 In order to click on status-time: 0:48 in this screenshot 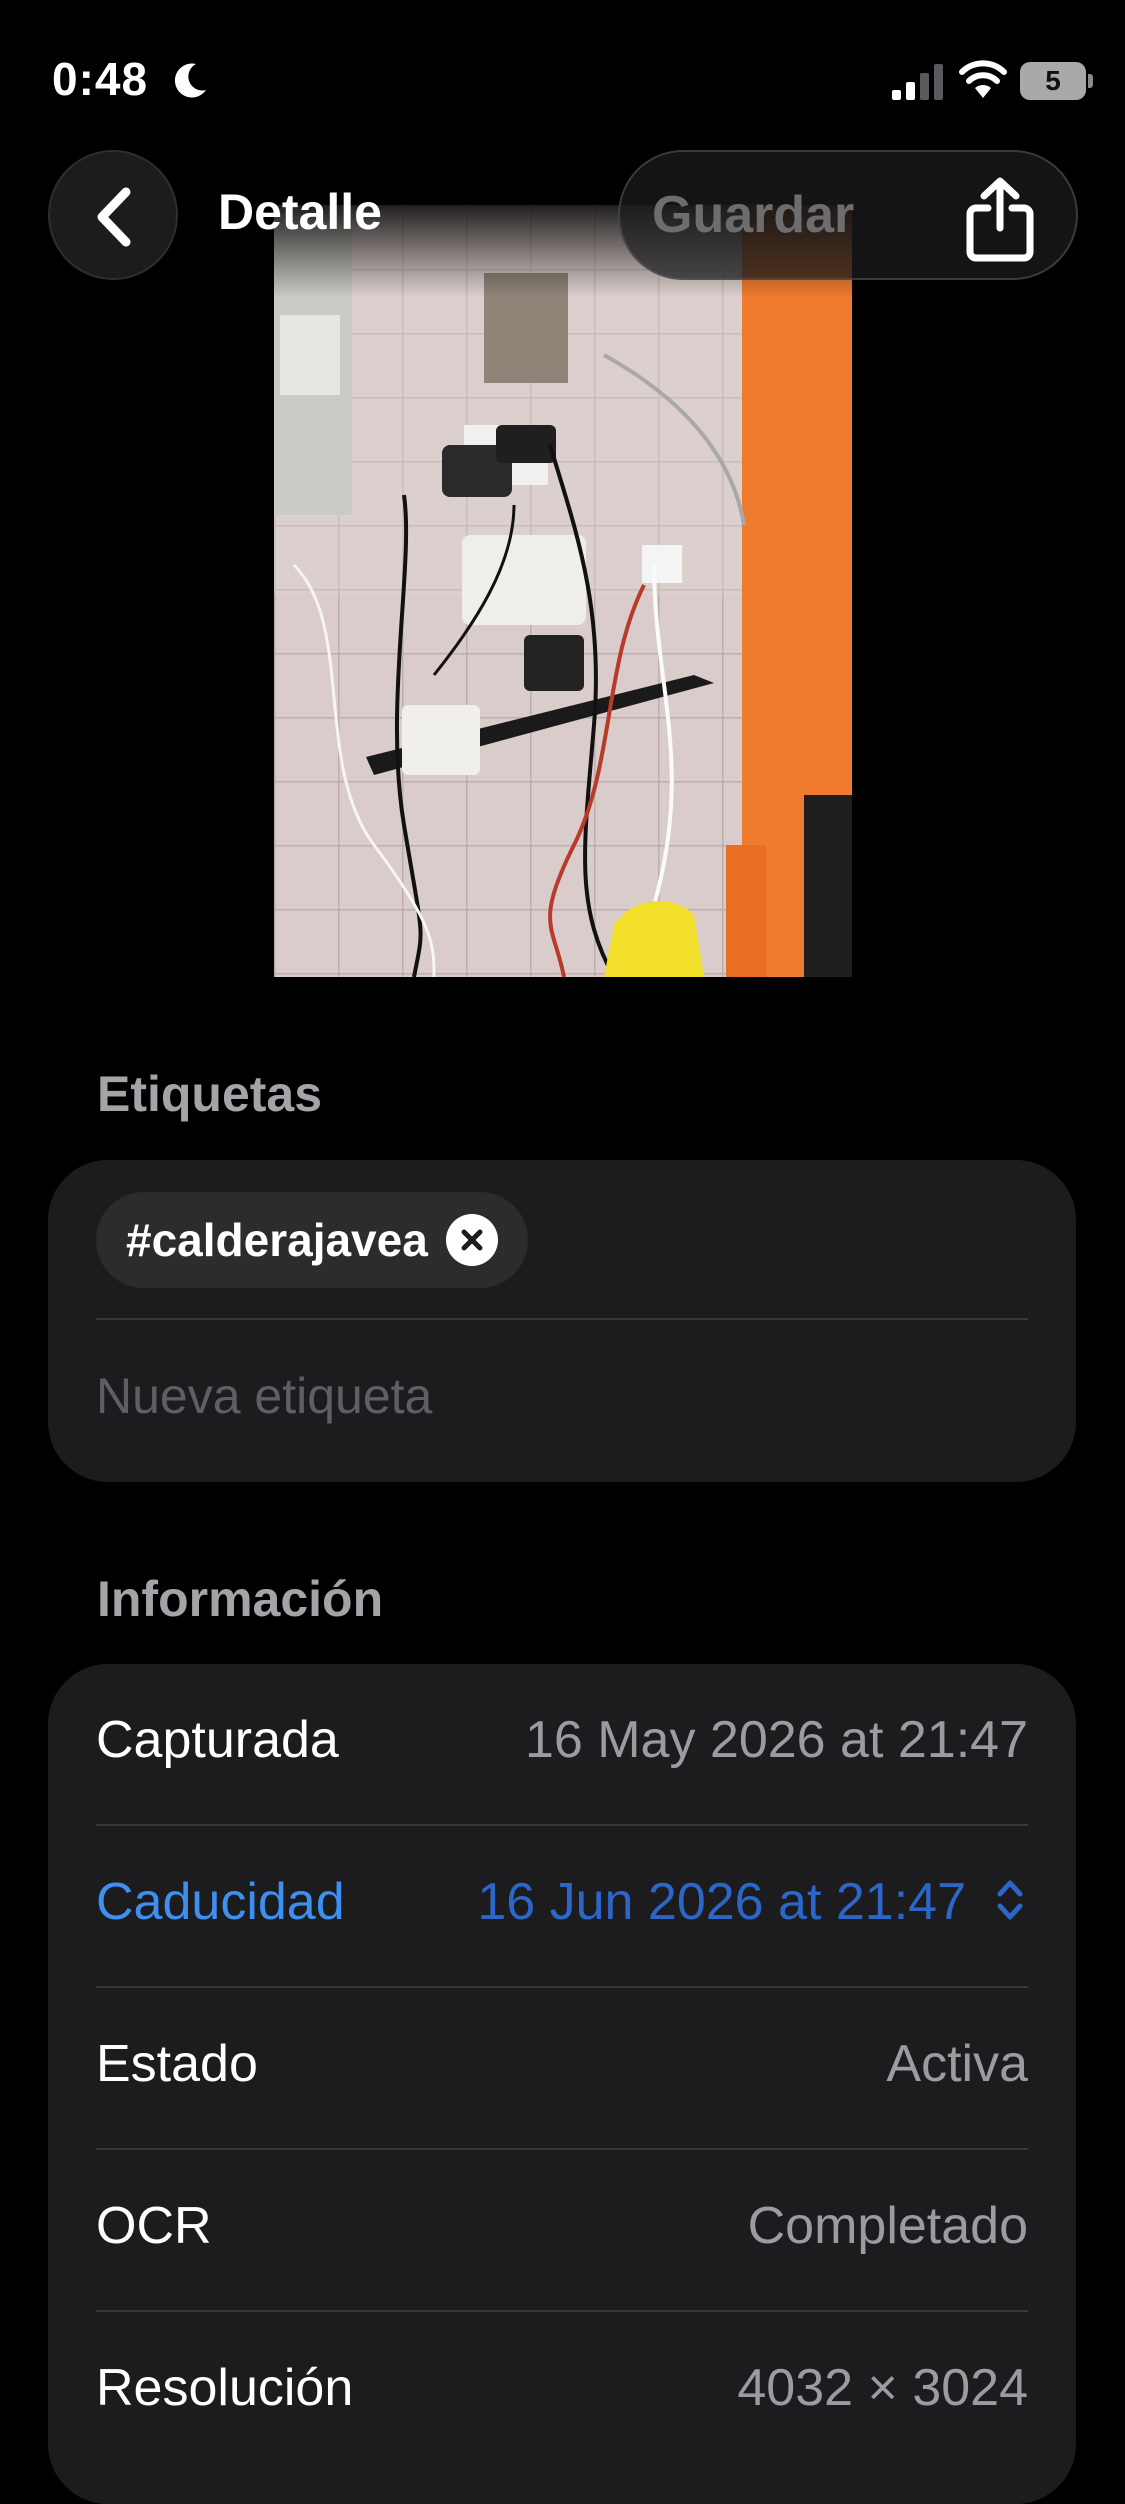, I will do `click(100, 79)`.